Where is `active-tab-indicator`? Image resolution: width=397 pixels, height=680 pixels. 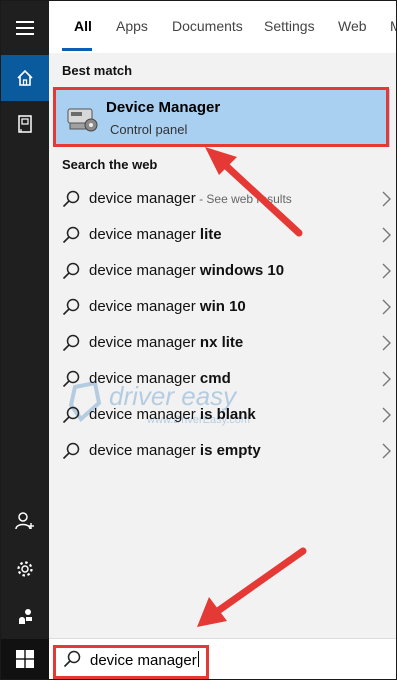
active-tab-indicator is located at coordinates (77, 49).